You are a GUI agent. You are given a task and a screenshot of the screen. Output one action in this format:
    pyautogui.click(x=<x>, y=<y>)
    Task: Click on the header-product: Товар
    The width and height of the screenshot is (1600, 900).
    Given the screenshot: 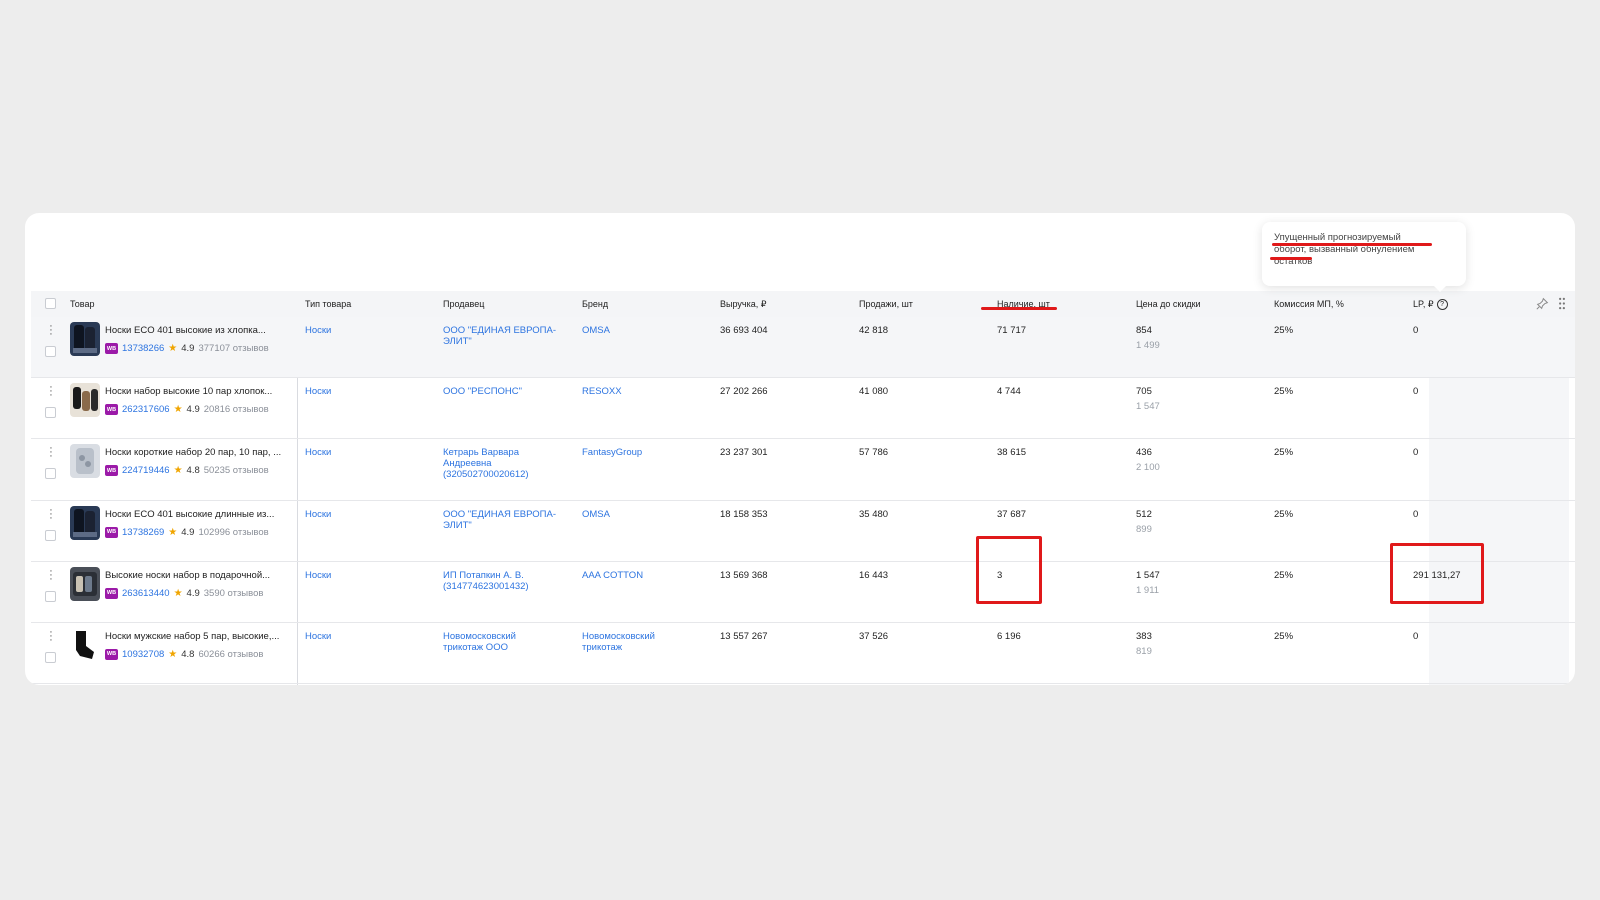 What is the action you would take?
    pyautogui.click(x=82, y=304)
    